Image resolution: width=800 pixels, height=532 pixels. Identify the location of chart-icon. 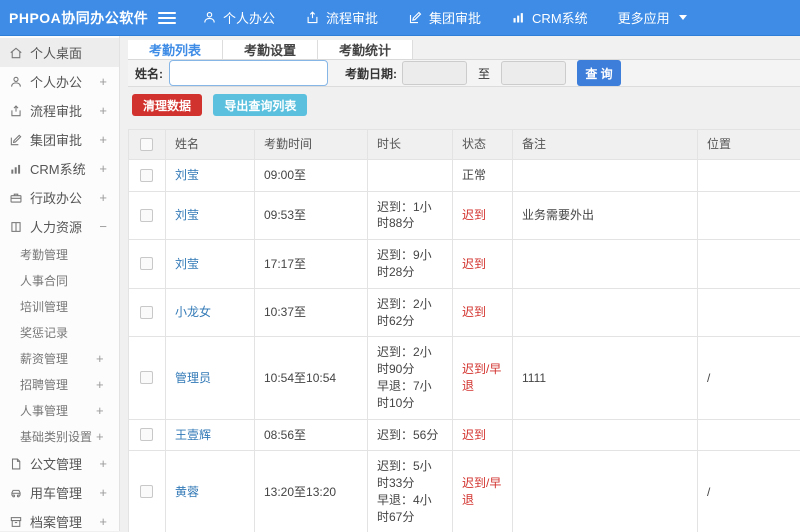
(518, 17).